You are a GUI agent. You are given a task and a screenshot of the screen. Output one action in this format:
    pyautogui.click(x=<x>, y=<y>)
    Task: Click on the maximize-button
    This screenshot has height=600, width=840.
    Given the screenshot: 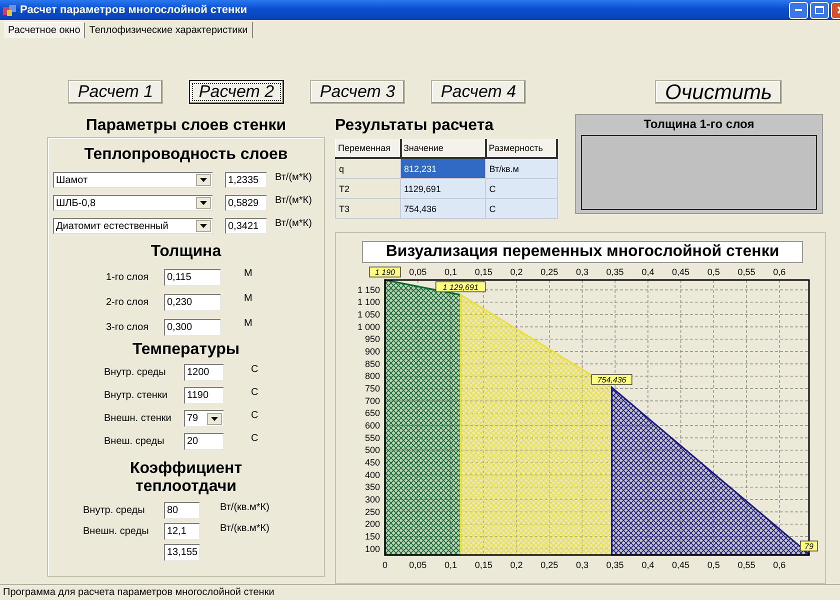 What is the action you would take?
    pyautogui.click(x=819, y=10)
    